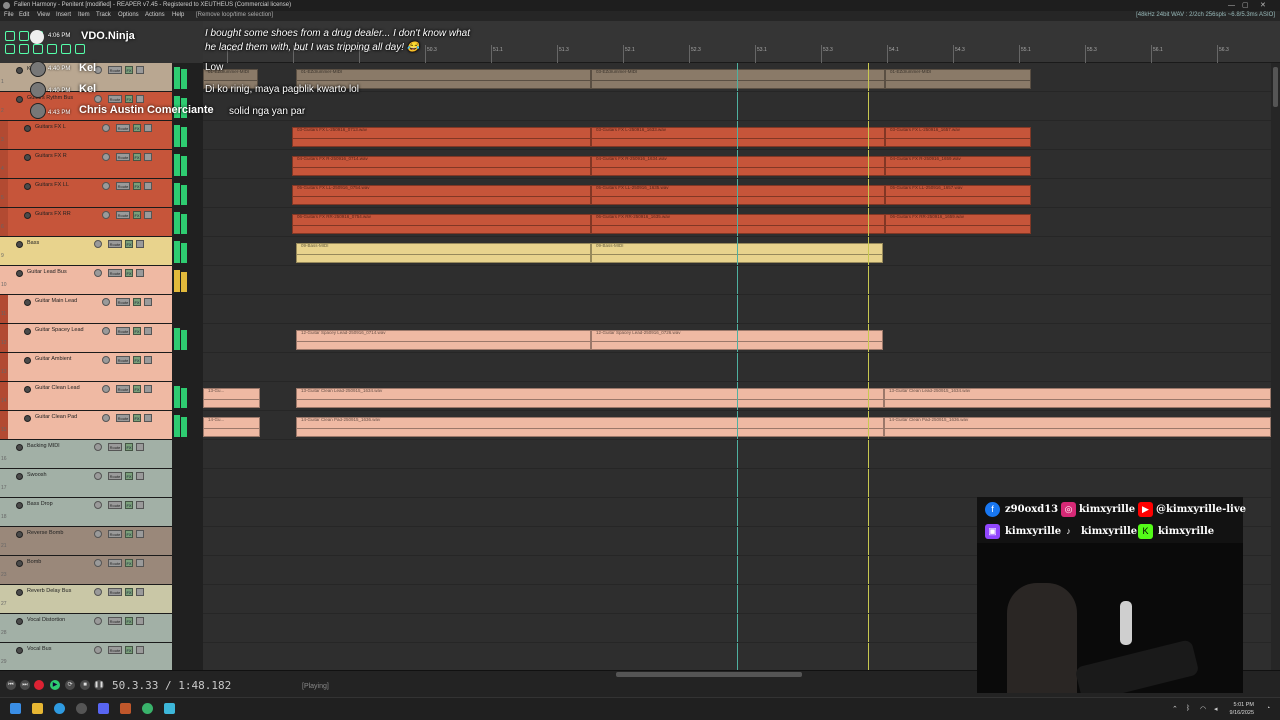  What do you see at coordinates (52, 185) in the screenshot?
I see `track-name: Guitars FX LL` at bounding box center [52, 185].